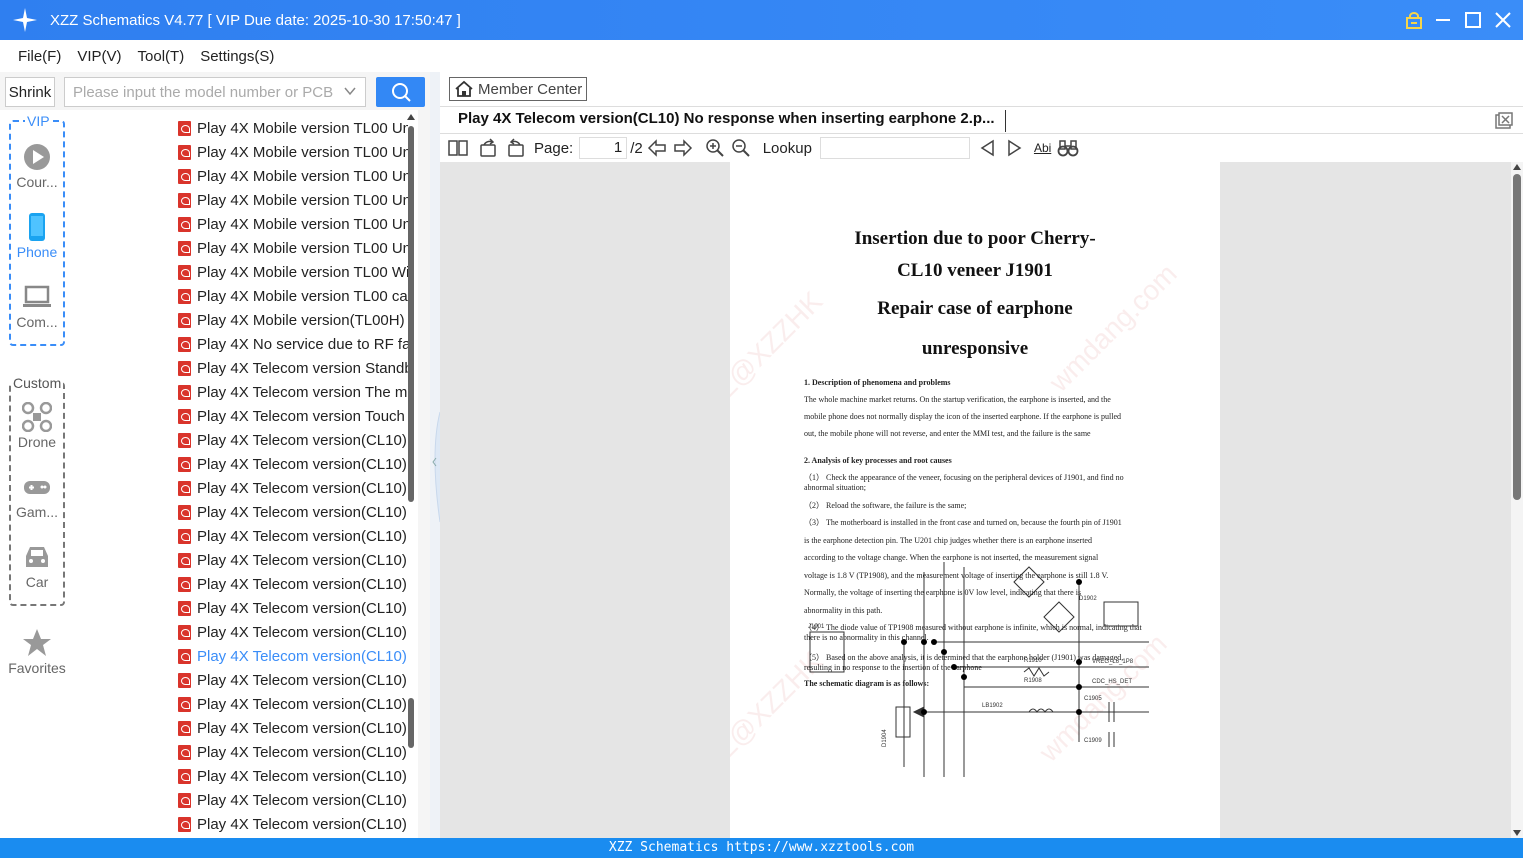 This screenshot has width=1523, height=858. What do you see at coordinates (293, 296) in the screenshot?
I see `file-list-item: Play 4X Mobile version TL00 car` at bounding box center [293, 296].